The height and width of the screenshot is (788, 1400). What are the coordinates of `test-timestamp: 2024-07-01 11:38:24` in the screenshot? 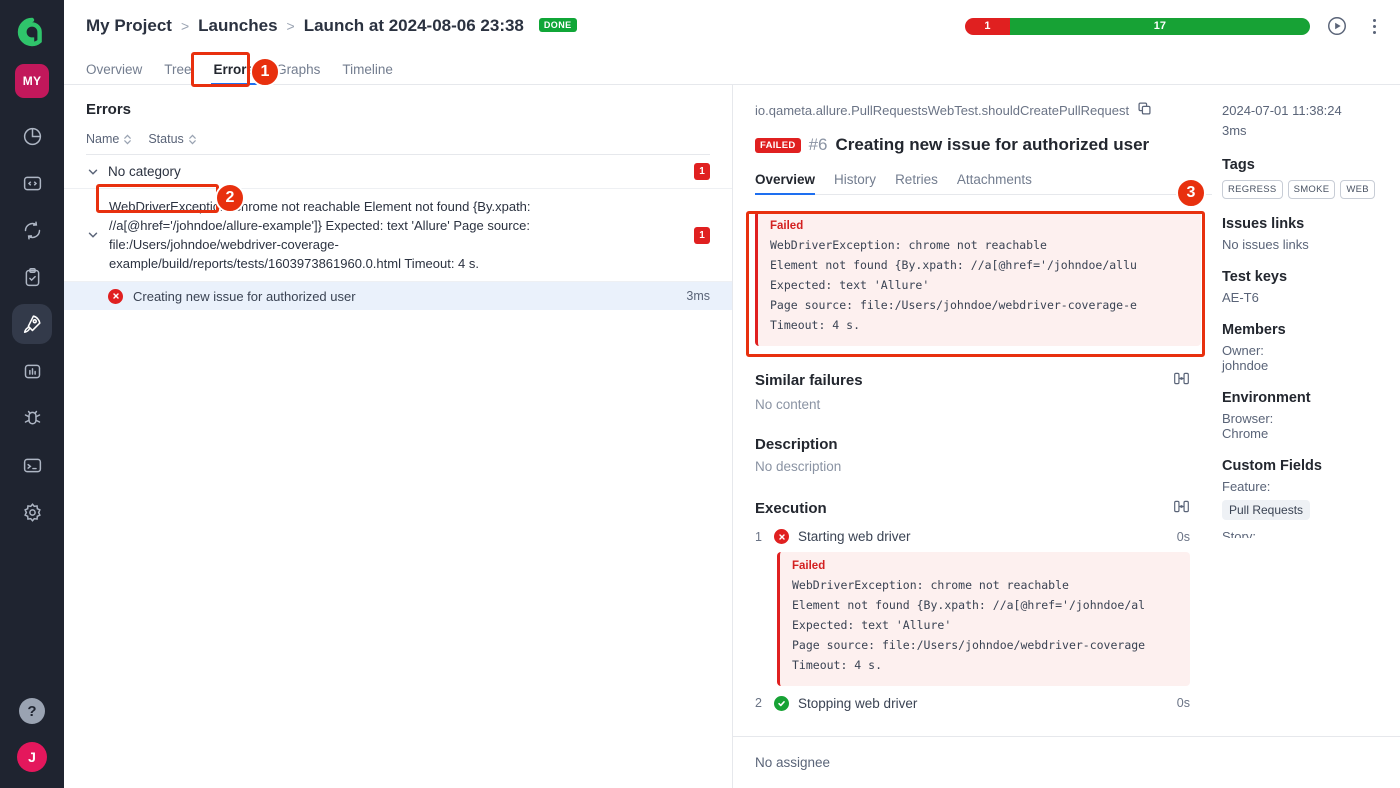 It's located at (1282, 110).